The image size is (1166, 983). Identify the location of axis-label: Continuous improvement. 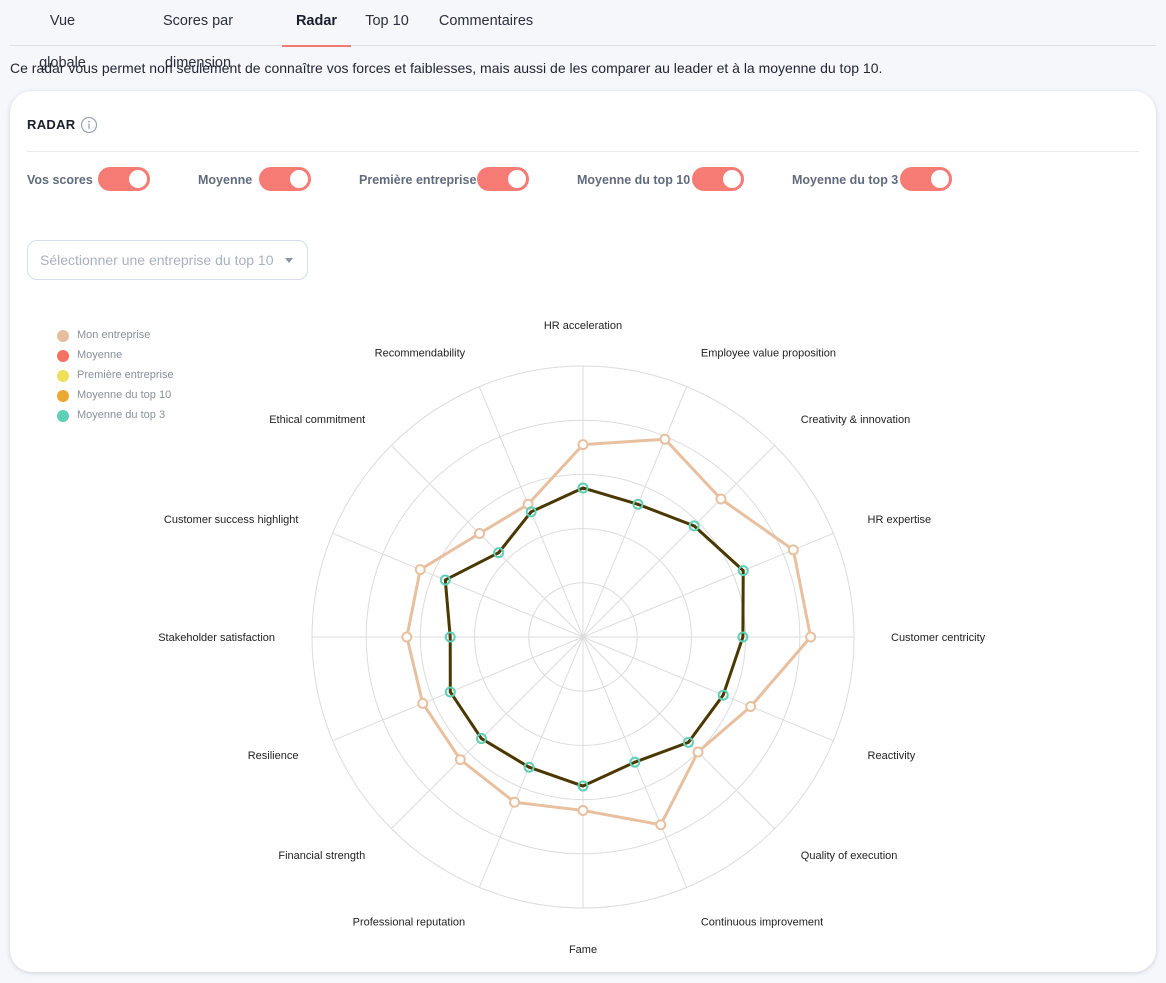
(762, 923).